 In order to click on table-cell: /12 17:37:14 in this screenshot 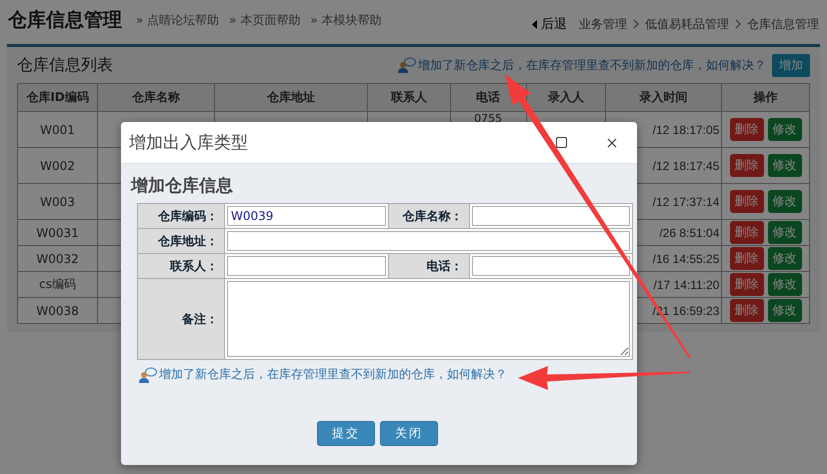, I will do `click(686, 201)`.